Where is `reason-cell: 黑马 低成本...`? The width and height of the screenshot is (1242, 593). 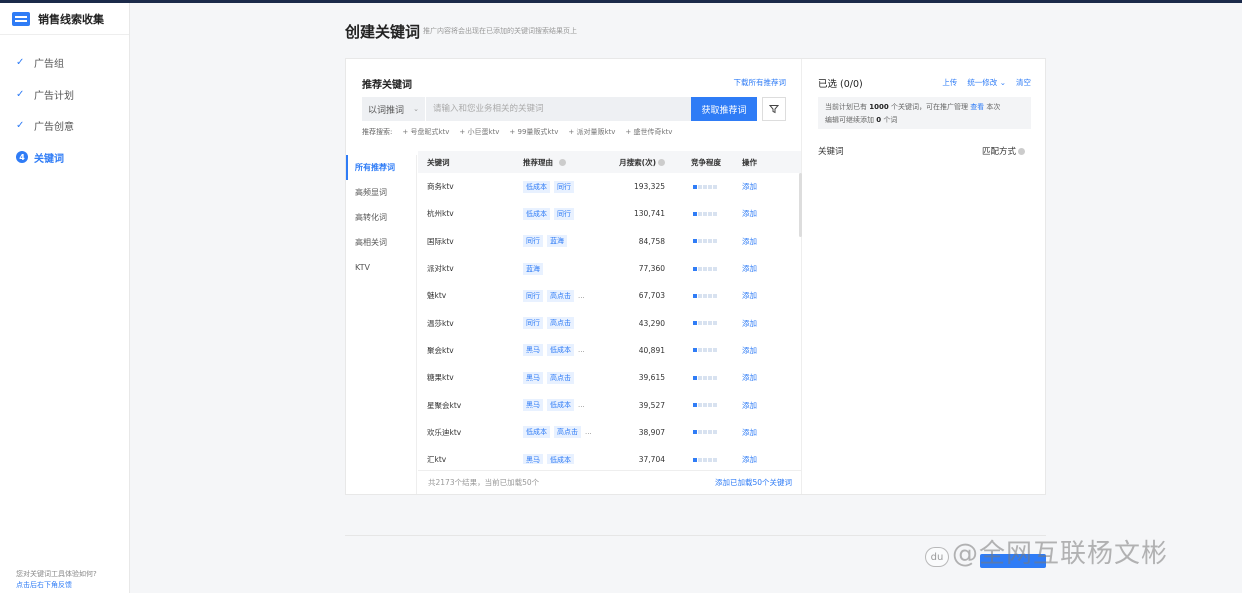 reason-cell: 黑马 低成本... is located at coordinates (565, 350).